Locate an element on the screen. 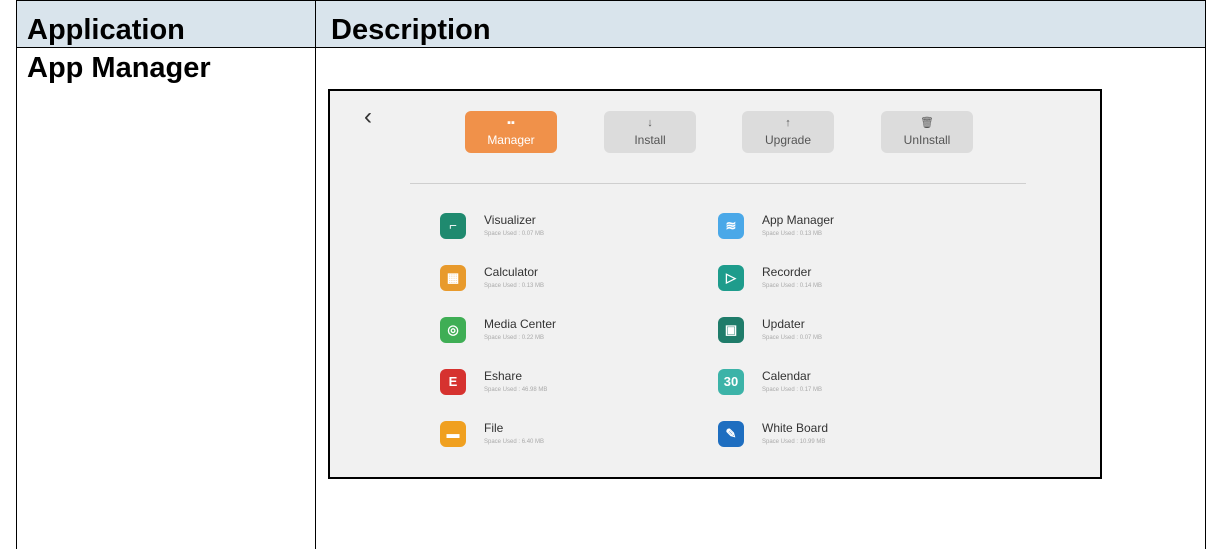 This screenshot has height=549, width=1222. app-icon: ▷ is located at coordinates (731, 278).